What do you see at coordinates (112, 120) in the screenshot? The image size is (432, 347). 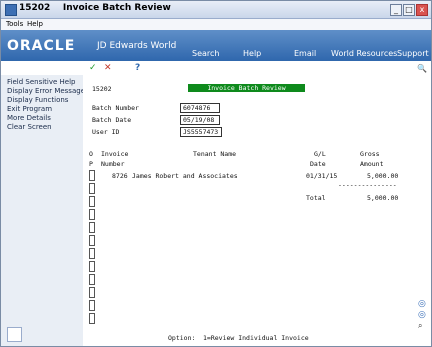 I see `batch-date-label: Batch Date` at bounding box center [112, 120].